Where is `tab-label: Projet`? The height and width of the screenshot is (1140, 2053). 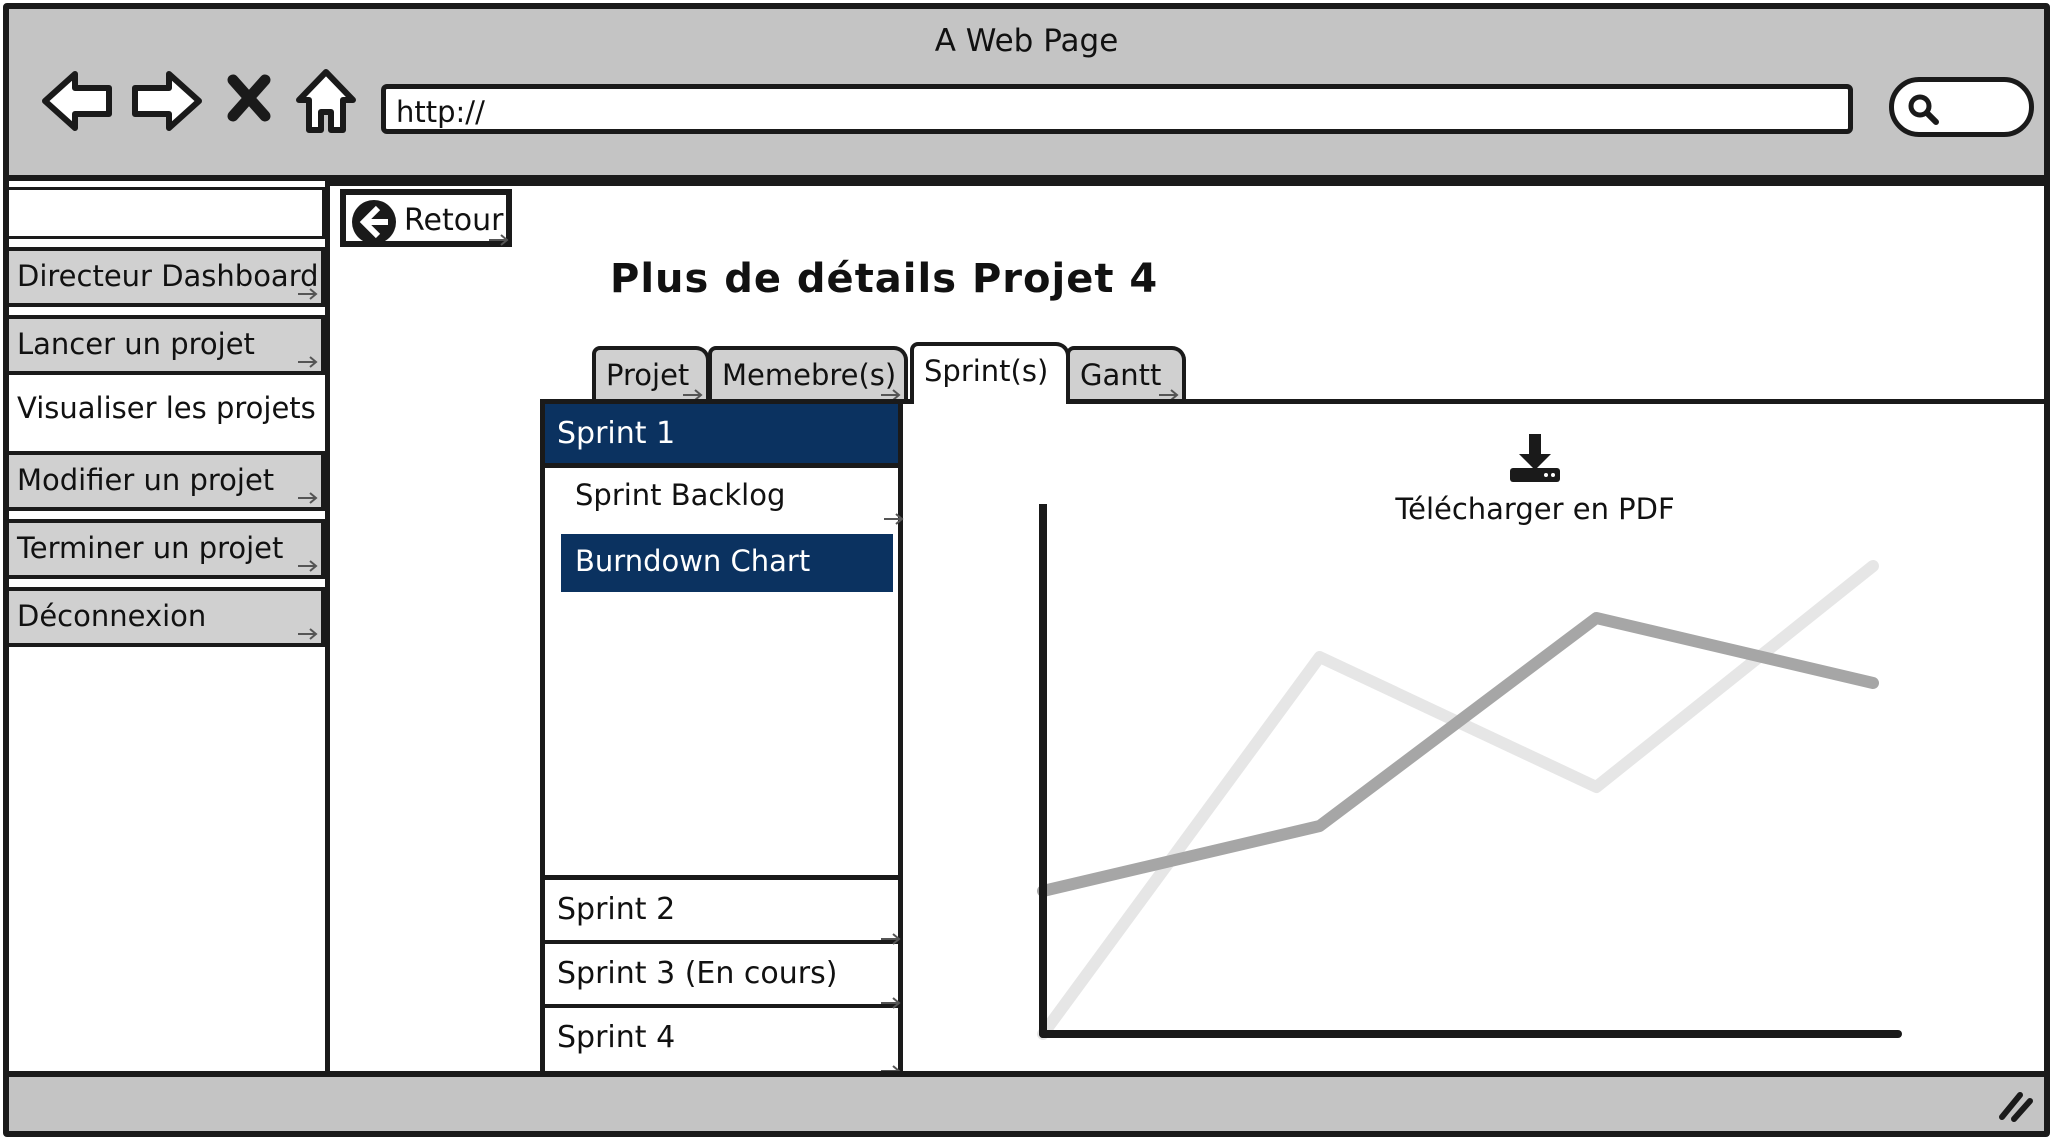
tab-label: Projet is located at coordinates (648, 375).